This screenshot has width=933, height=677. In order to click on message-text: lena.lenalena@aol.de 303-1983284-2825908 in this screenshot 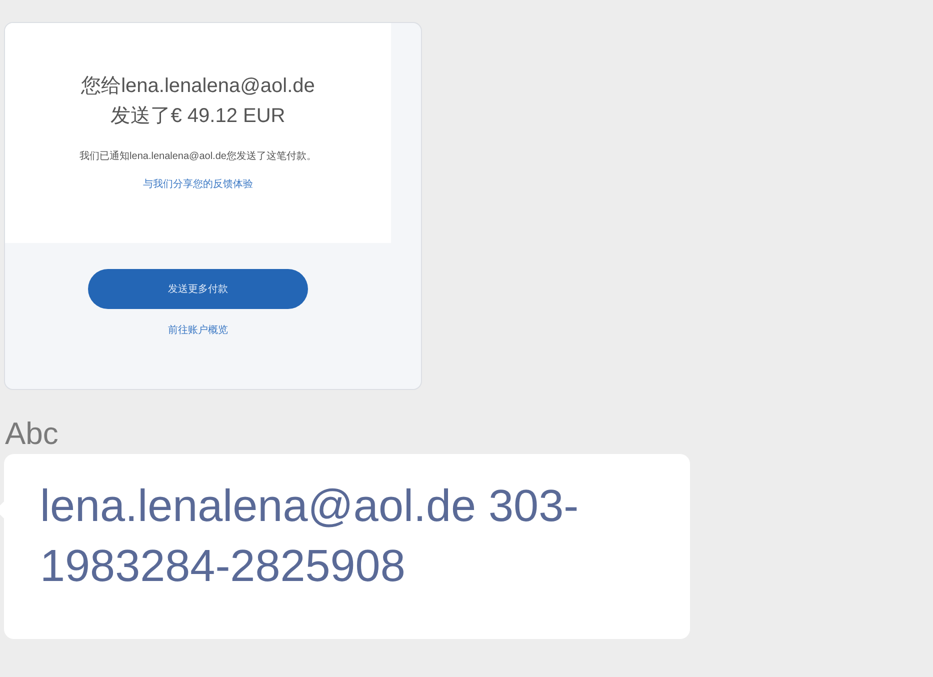, I will do `click(310, 536)`.